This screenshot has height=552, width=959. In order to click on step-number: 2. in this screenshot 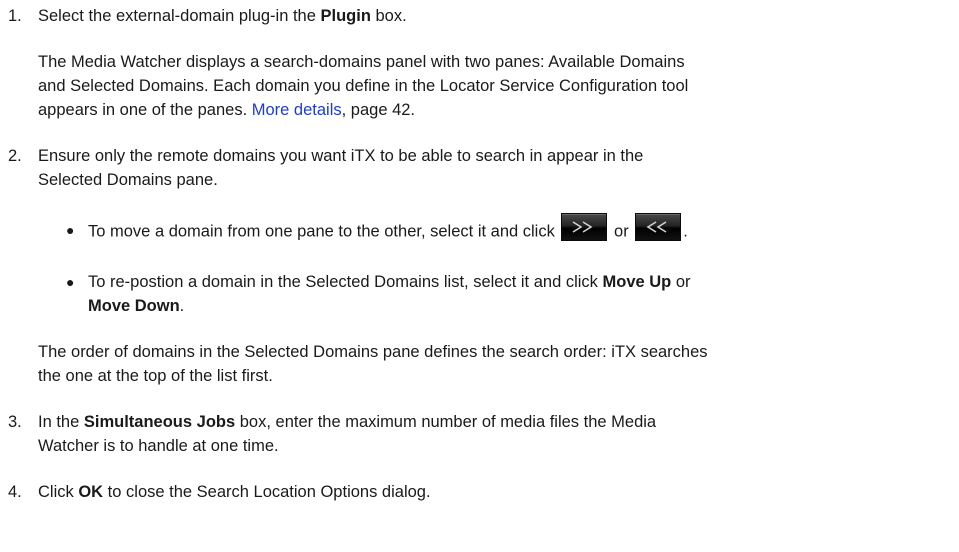, I will do `click(15, 156)`.